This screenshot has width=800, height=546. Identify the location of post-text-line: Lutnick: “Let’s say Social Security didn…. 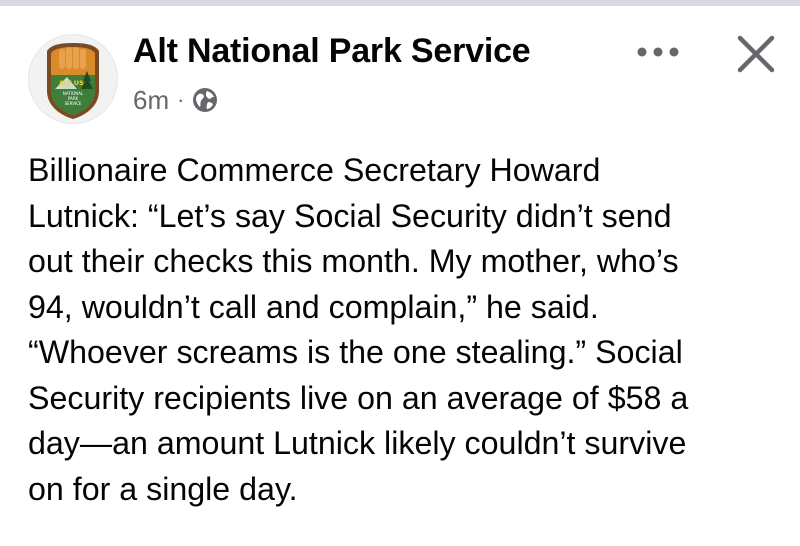
(350, 215).